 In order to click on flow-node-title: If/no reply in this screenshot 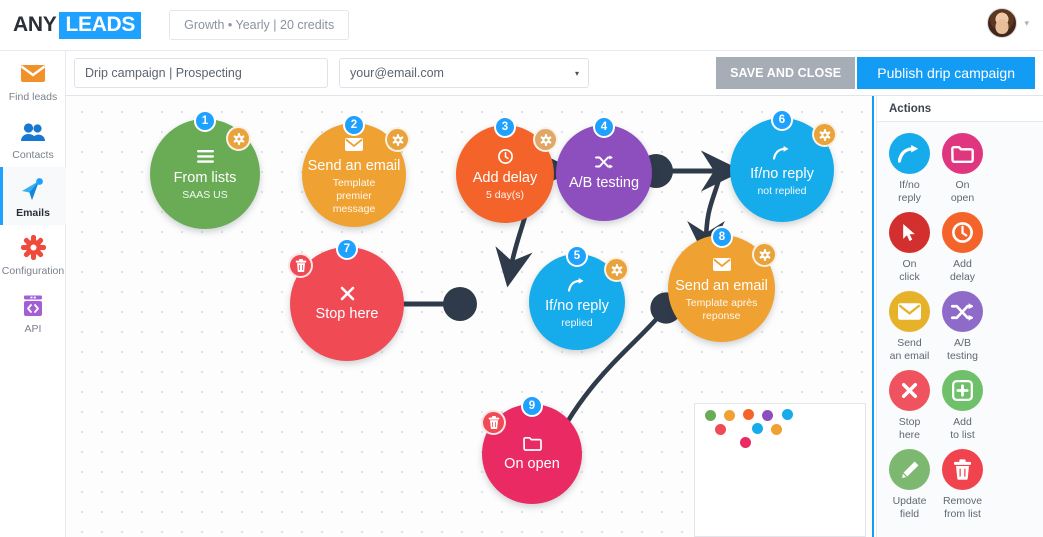, I will do `click(782, 173)`.